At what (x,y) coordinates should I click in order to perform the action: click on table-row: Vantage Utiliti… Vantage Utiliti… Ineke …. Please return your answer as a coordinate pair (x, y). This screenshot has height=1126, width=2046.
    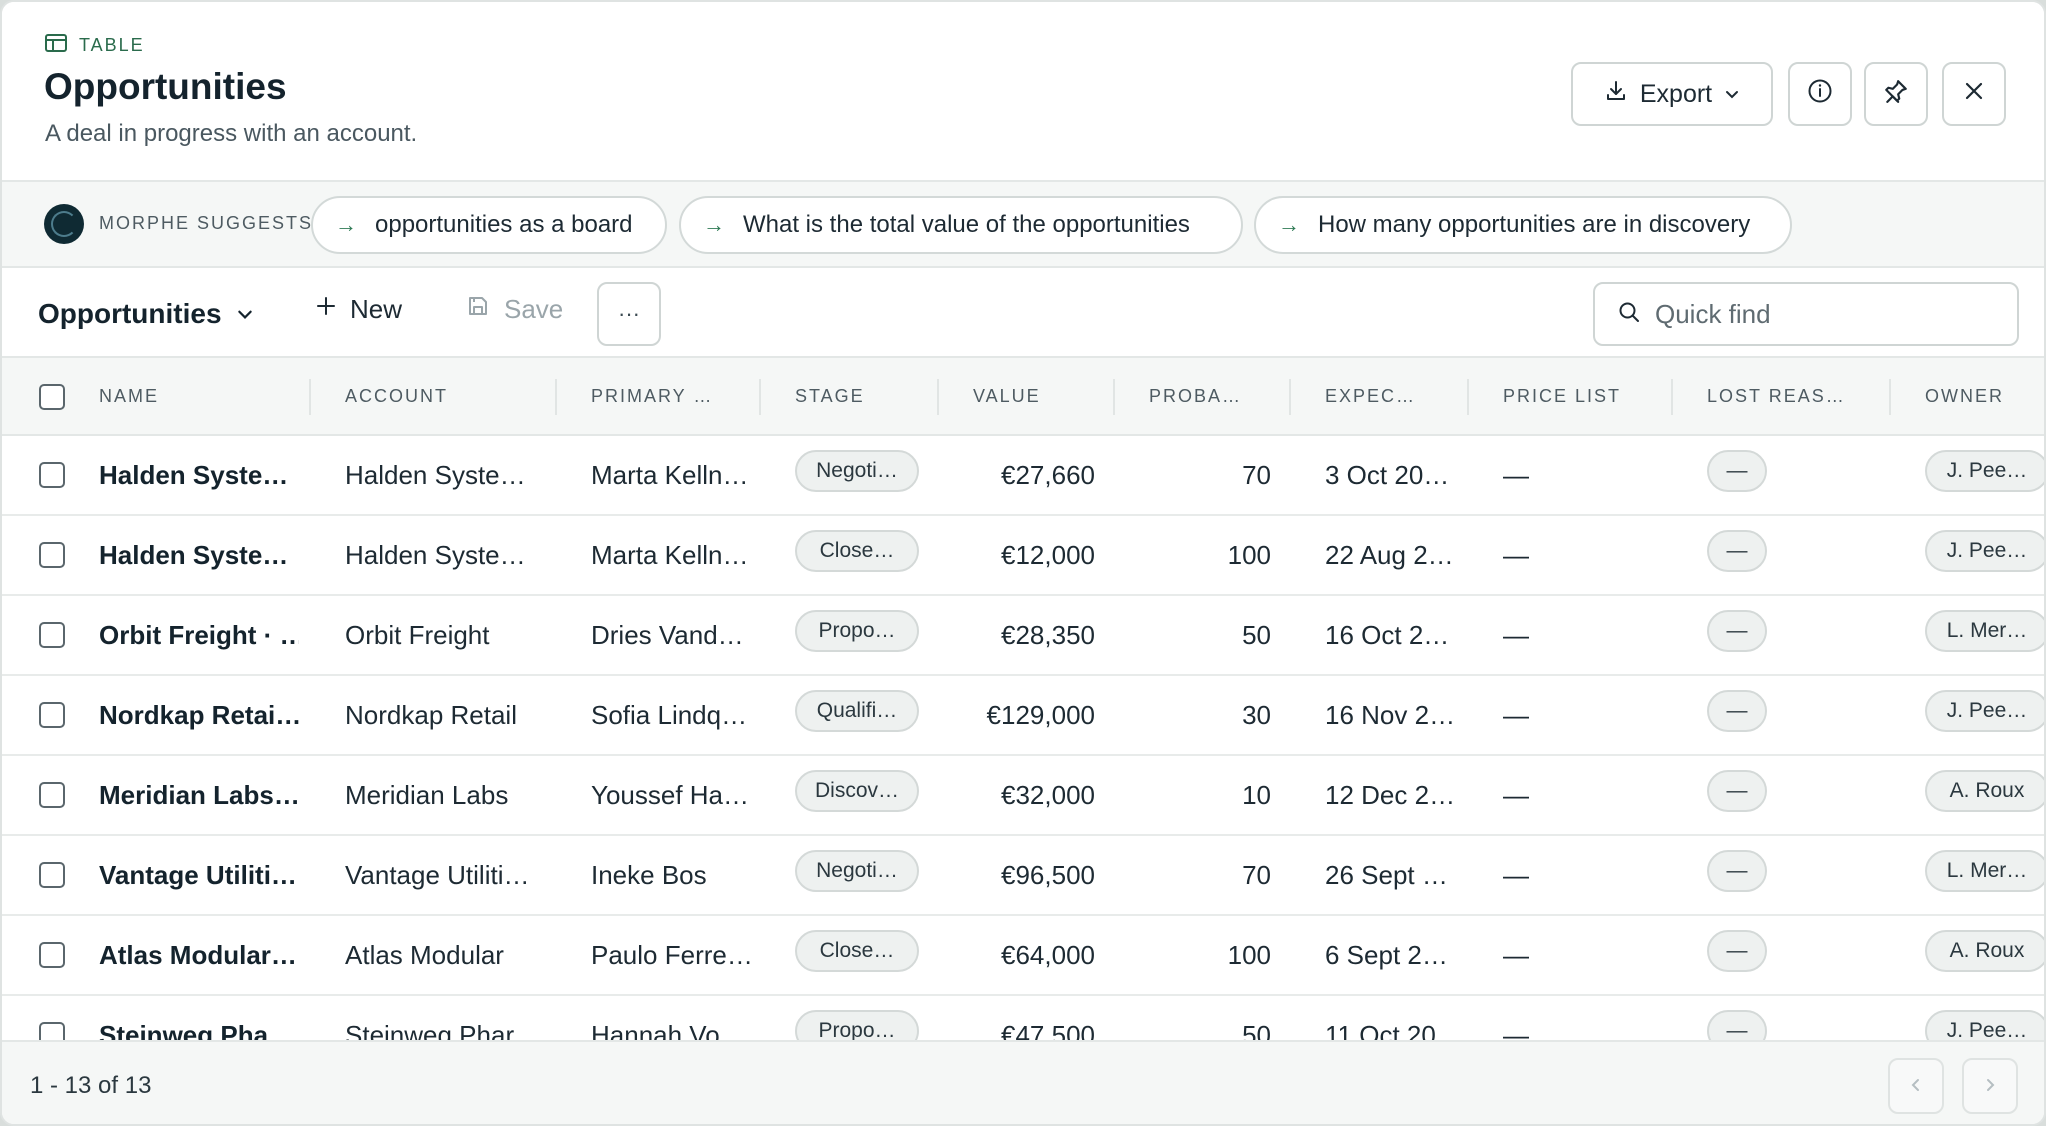
    Looking at the image, I should click on (1023, 876).